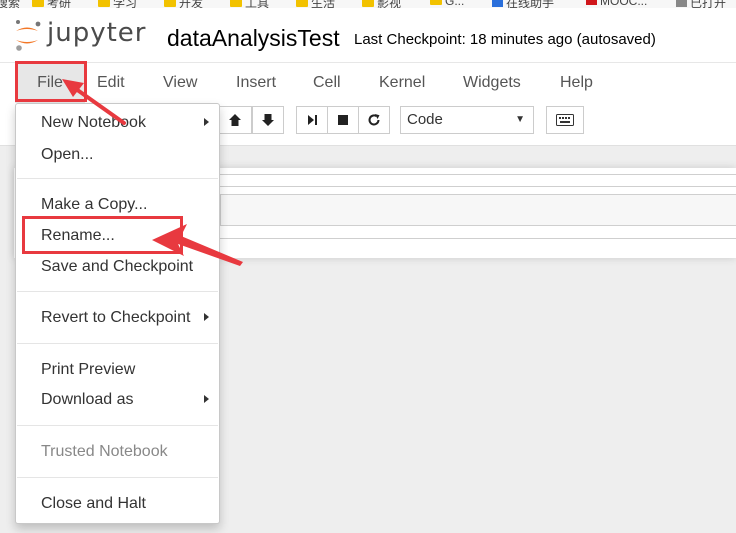  What do you see at coordinates (117, 4) in the screenshot?
I see `bookmark-item: 学习` at bounding box center [117, 4].